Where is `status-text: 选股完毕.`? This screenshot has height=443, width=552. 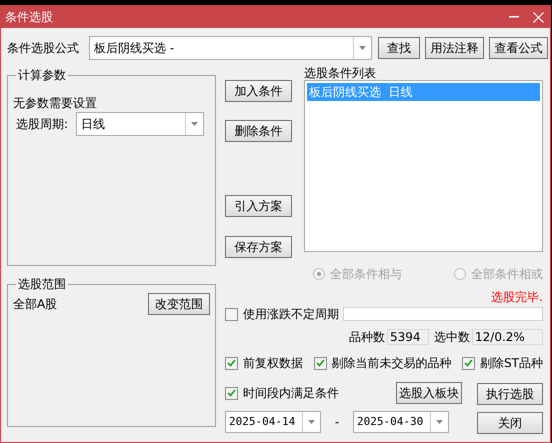
status-text: 选股完毕. is located at coordinates (517, 296).